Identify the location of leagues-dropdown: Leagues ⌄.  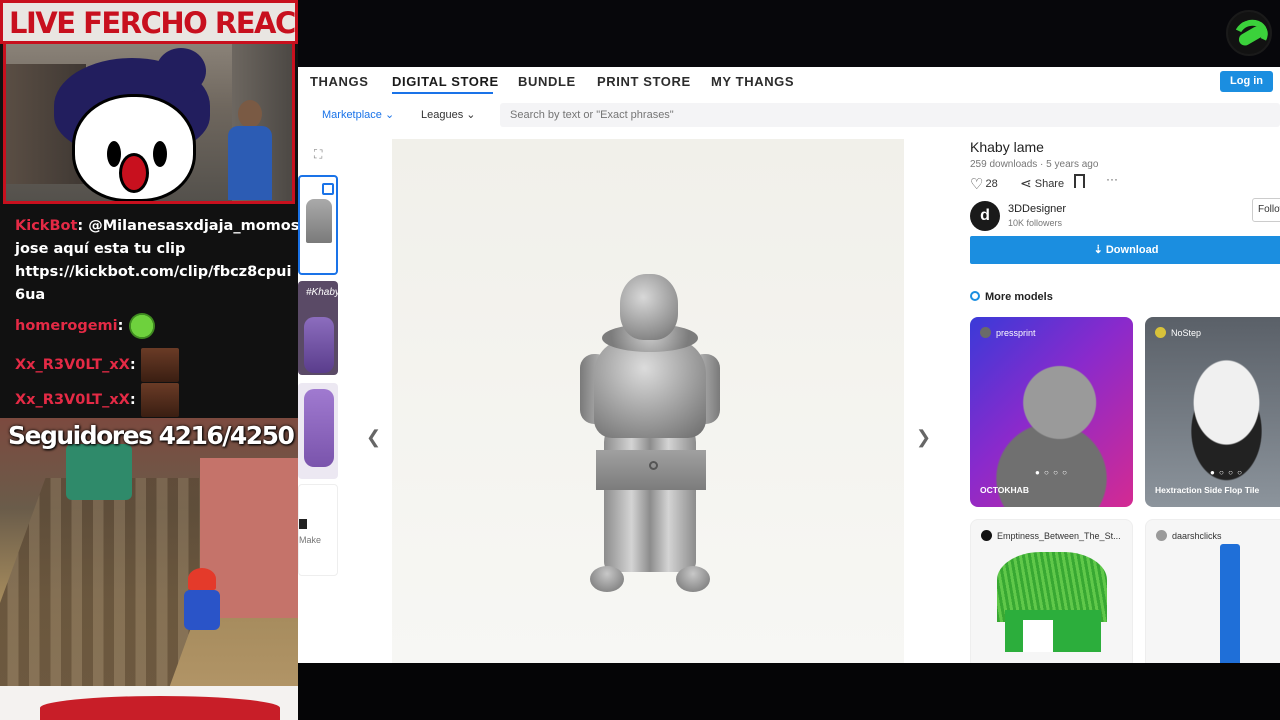
(448, 114).